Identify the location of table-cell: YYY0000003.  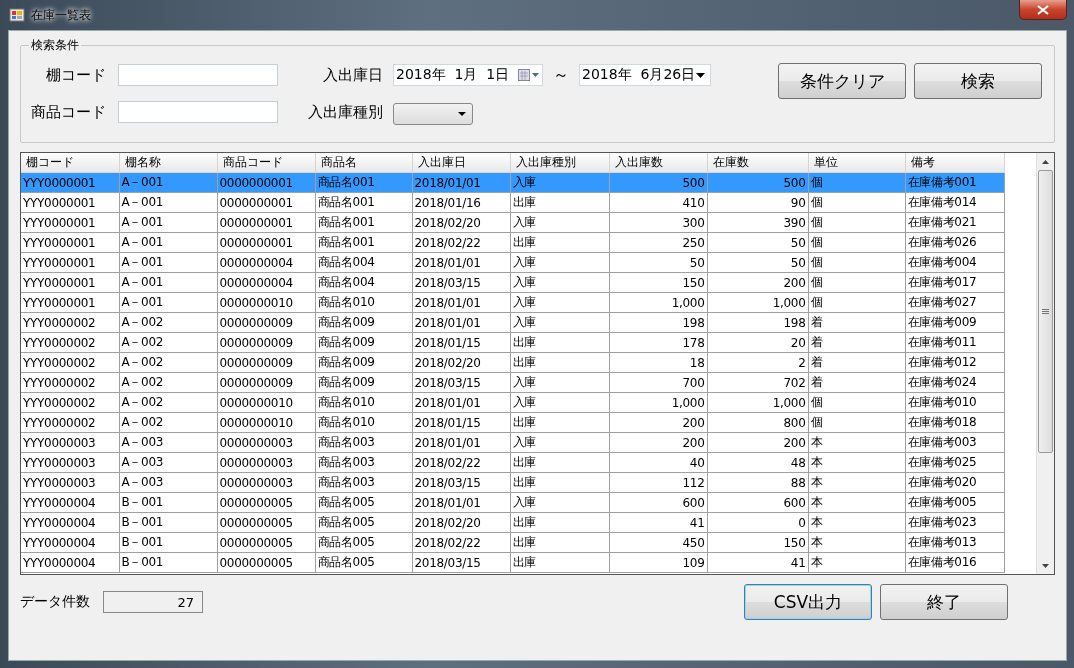
(70, 442).